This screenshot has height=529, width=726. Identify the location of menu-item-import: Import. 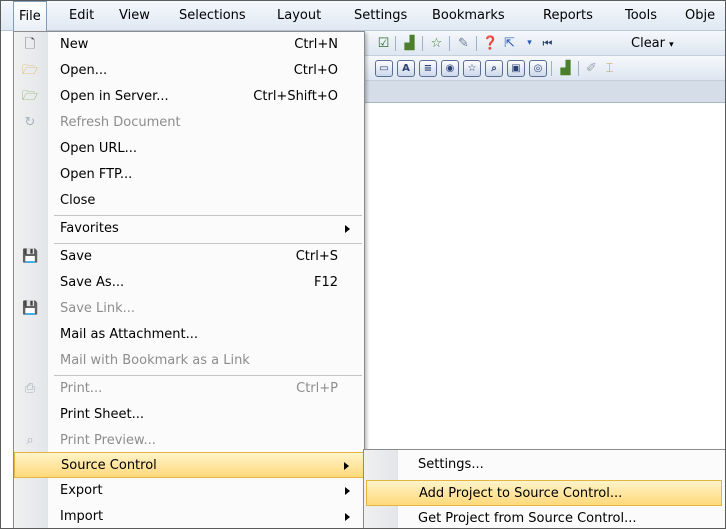
(189, 516).